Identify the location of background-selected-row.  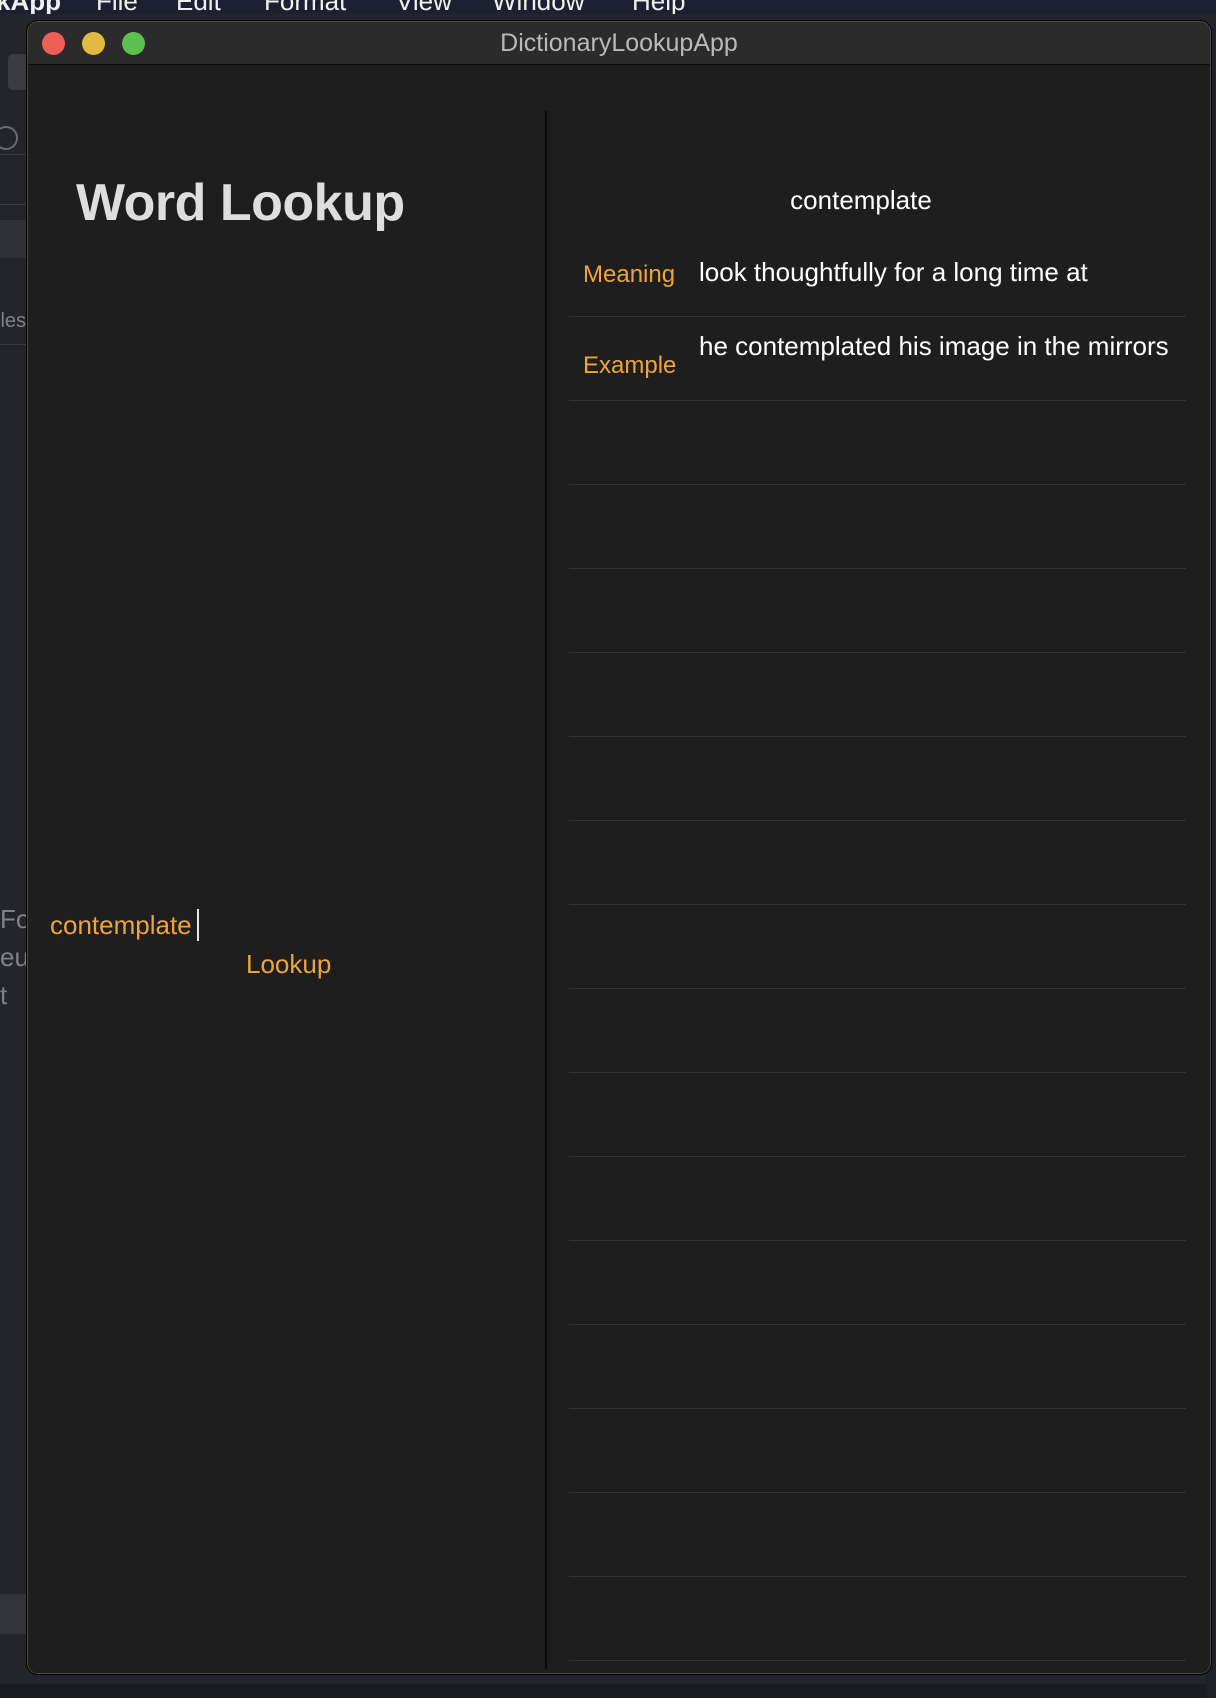
(13, 239).